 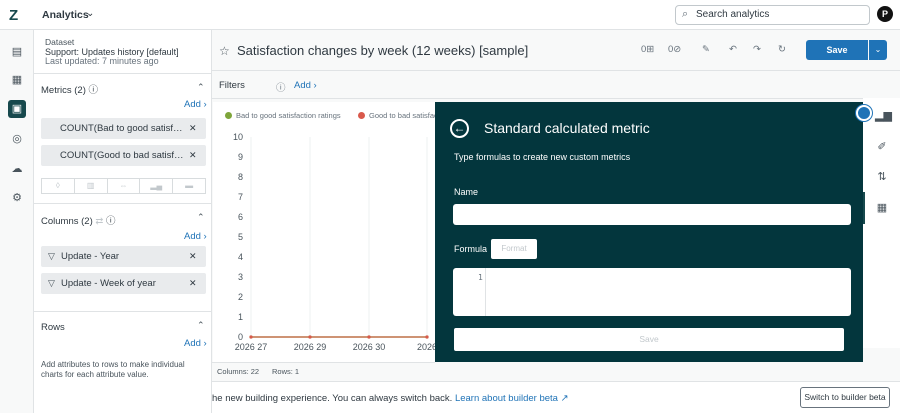 I want to click on y-tick-label: 10, so click(x=238, y=137).